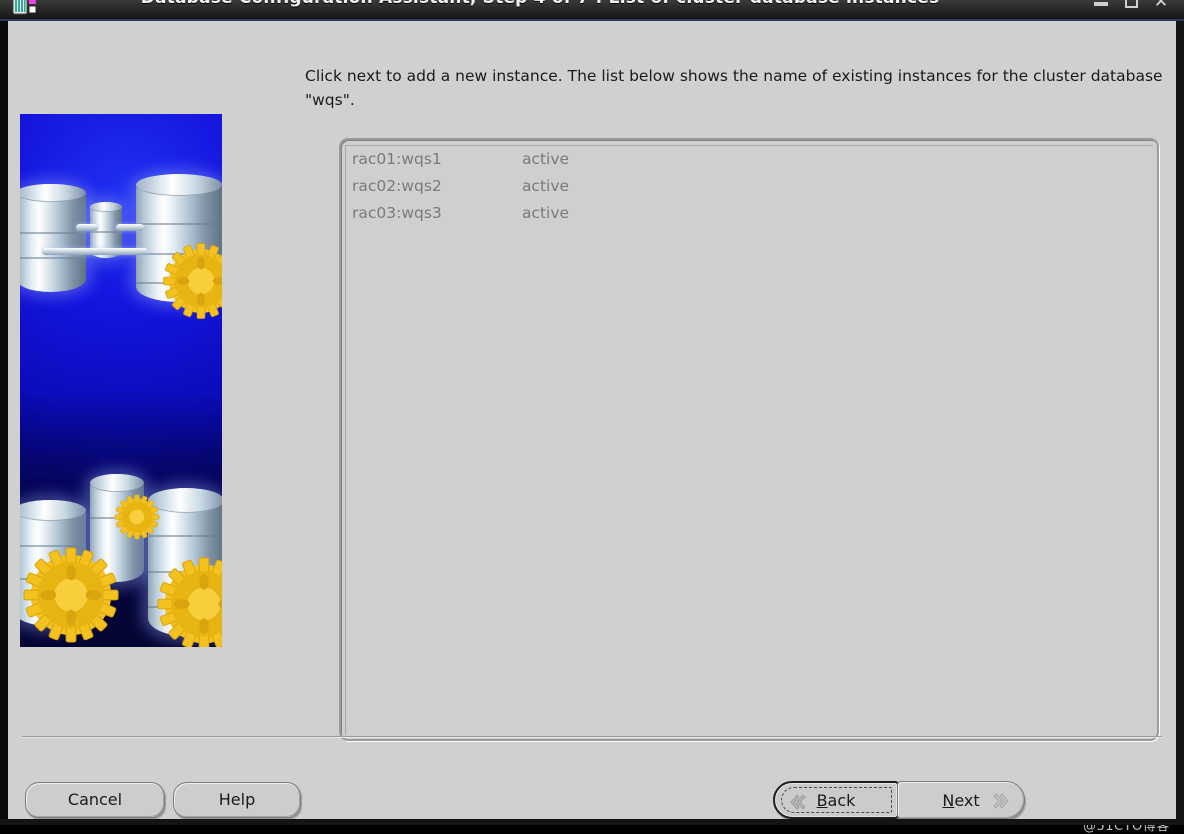 This screenshot has width=1184, height=834. What do you see at coordinates (189, 601) in the screenshot?
I see `gear-bottom-right-icon` at bounding box center [189, 601].